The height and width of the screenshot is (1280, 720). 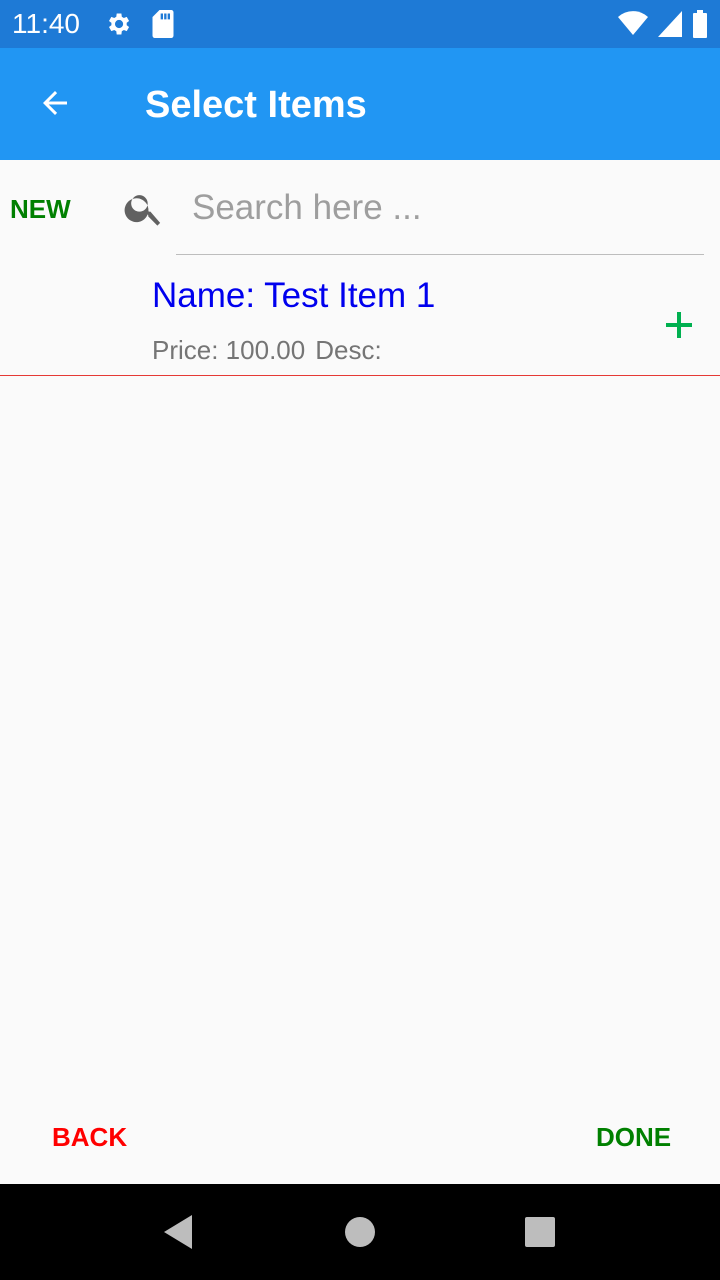 What do you see at coordinates (633, 26) in the screenshot?
I see `wifi-icon` at bounding box center [633, 26].